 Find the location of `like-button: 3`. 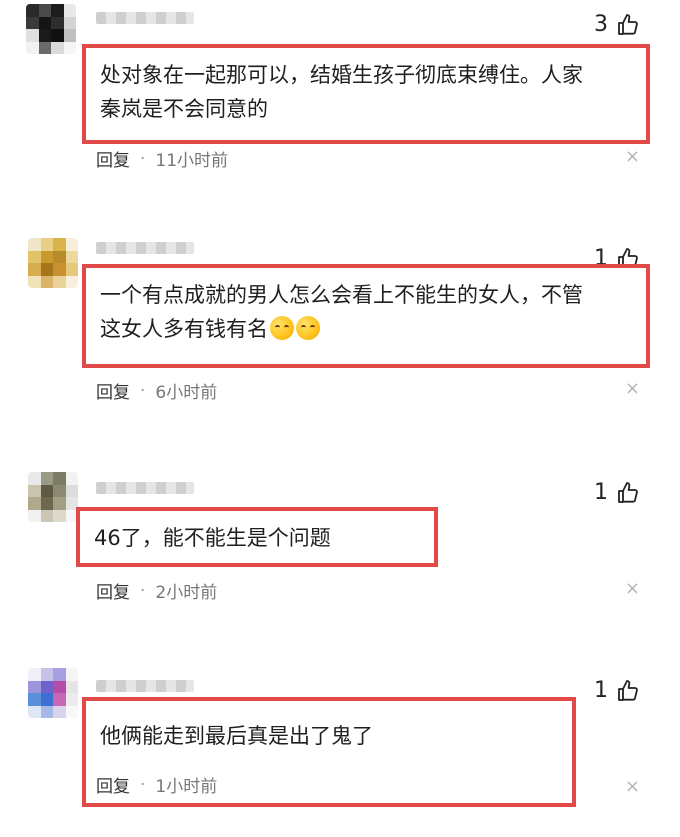

like-button: 3 is located at coordinates (617, 24).